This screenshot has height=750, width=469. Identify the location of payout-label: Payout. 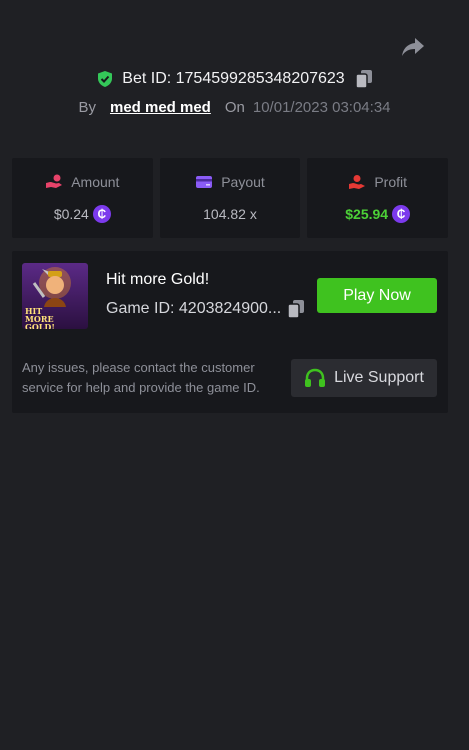
(243, 182).